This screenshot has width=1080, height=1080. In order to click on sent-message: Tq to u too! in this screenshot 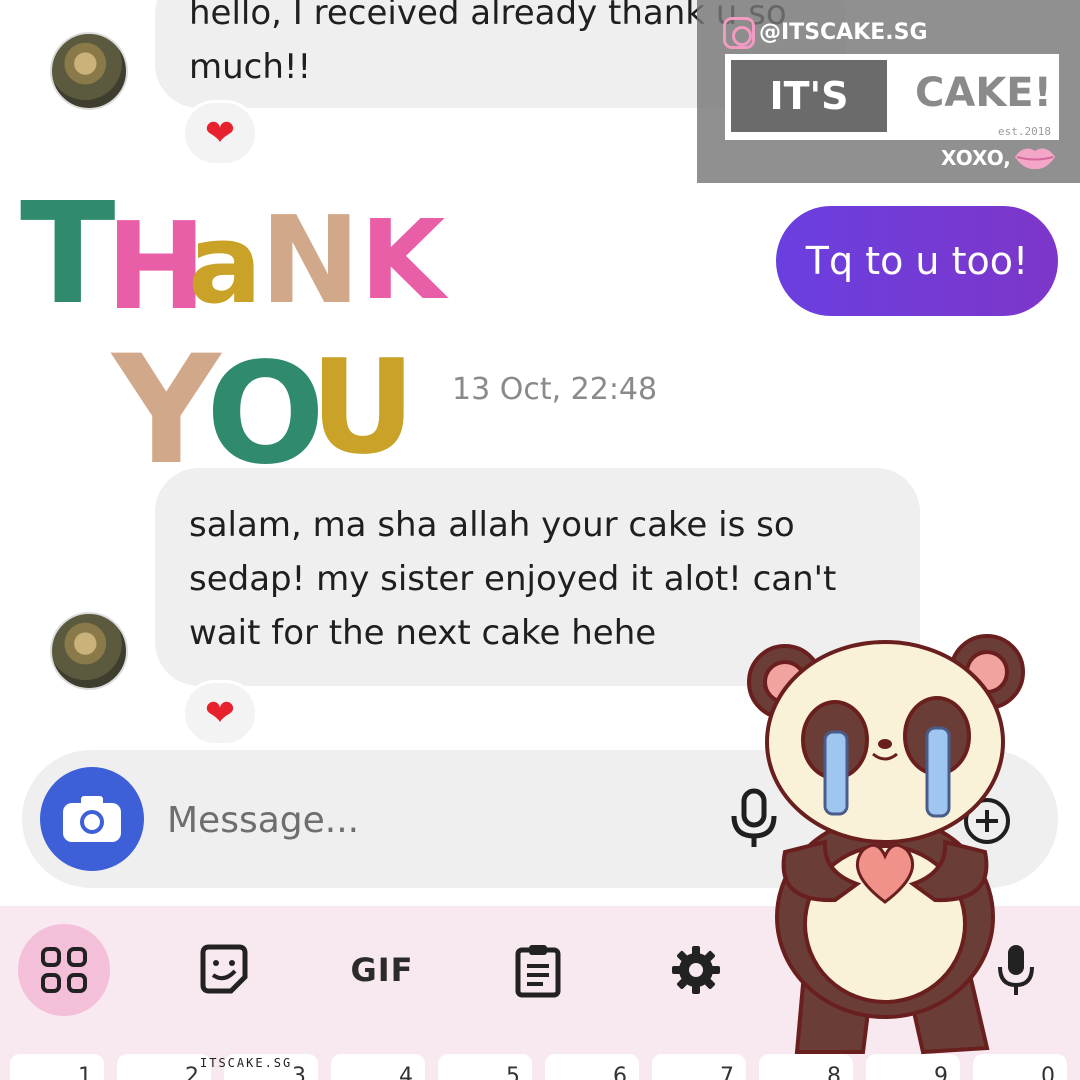, I will do `click(917, 261)`.